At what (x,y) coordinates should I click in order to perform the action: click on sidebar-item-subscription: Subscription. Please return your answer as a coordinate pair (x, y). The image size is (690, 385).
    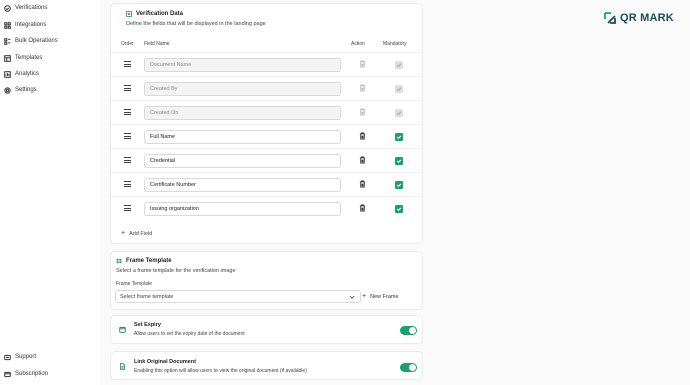
    Looking at the image, I should click on (25, 374).